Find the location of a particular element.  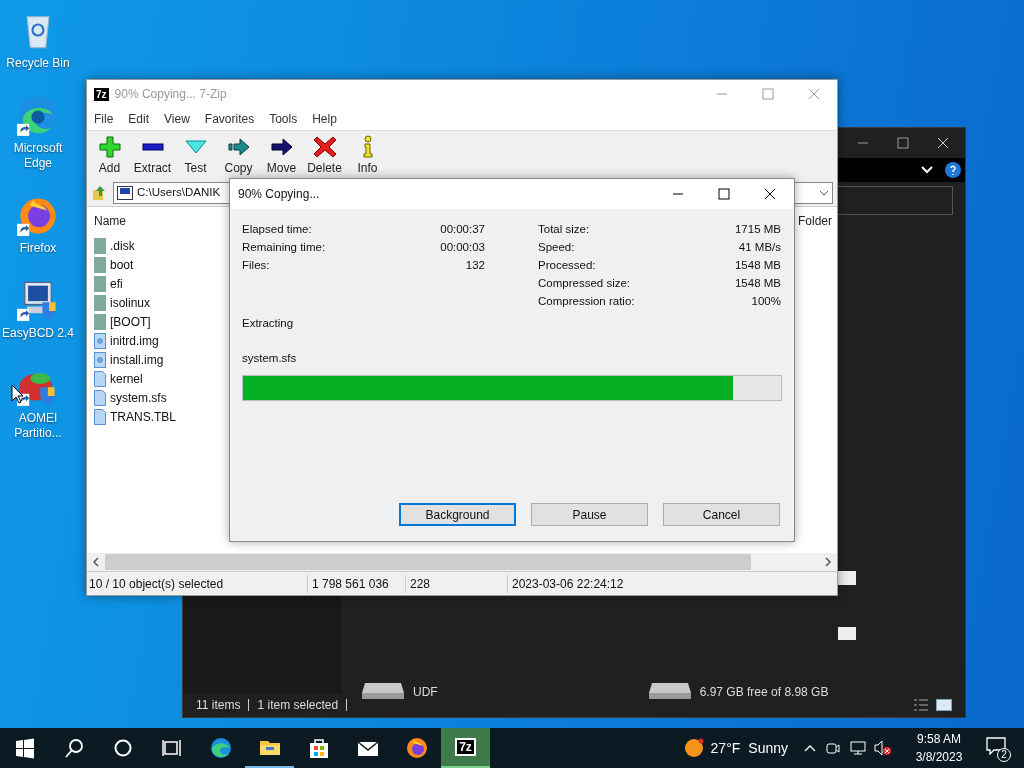

tiles-view-icon is located at coordinates (944, 705).